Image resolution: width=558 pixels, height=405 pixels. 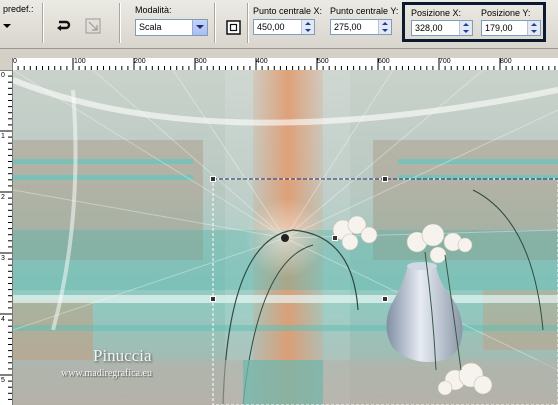 I want to click on reset-transform-button, so click(x=63, y=26).